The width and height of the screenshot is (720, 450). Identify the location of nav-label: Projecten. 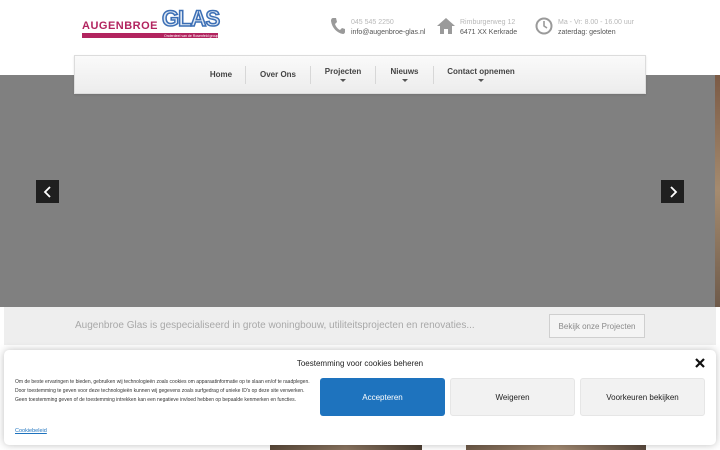
(343, 71).